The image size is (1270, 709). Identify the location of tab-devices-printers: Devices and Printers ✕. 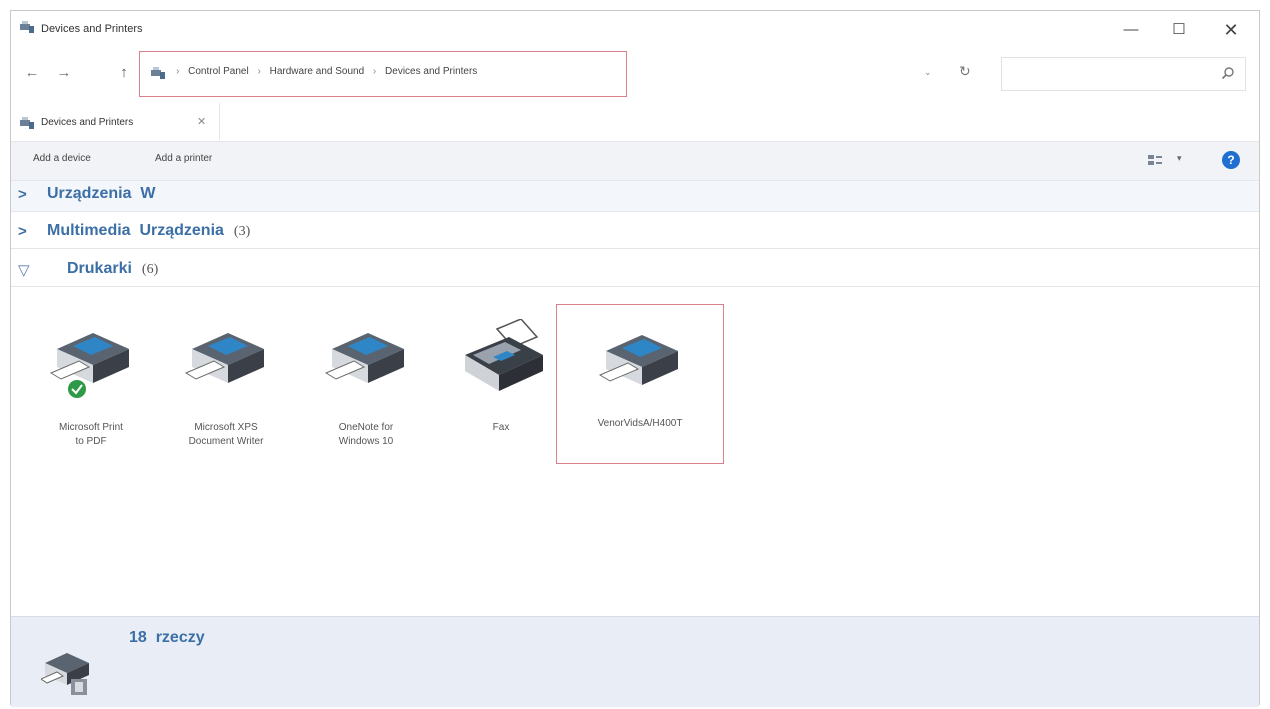
(115, 121).